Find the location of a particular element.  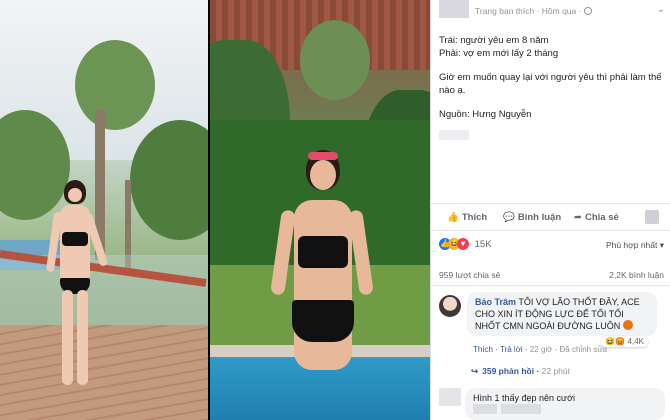

shares-count: 959 lượt chia sẻ is located at coordinates (469, 275).